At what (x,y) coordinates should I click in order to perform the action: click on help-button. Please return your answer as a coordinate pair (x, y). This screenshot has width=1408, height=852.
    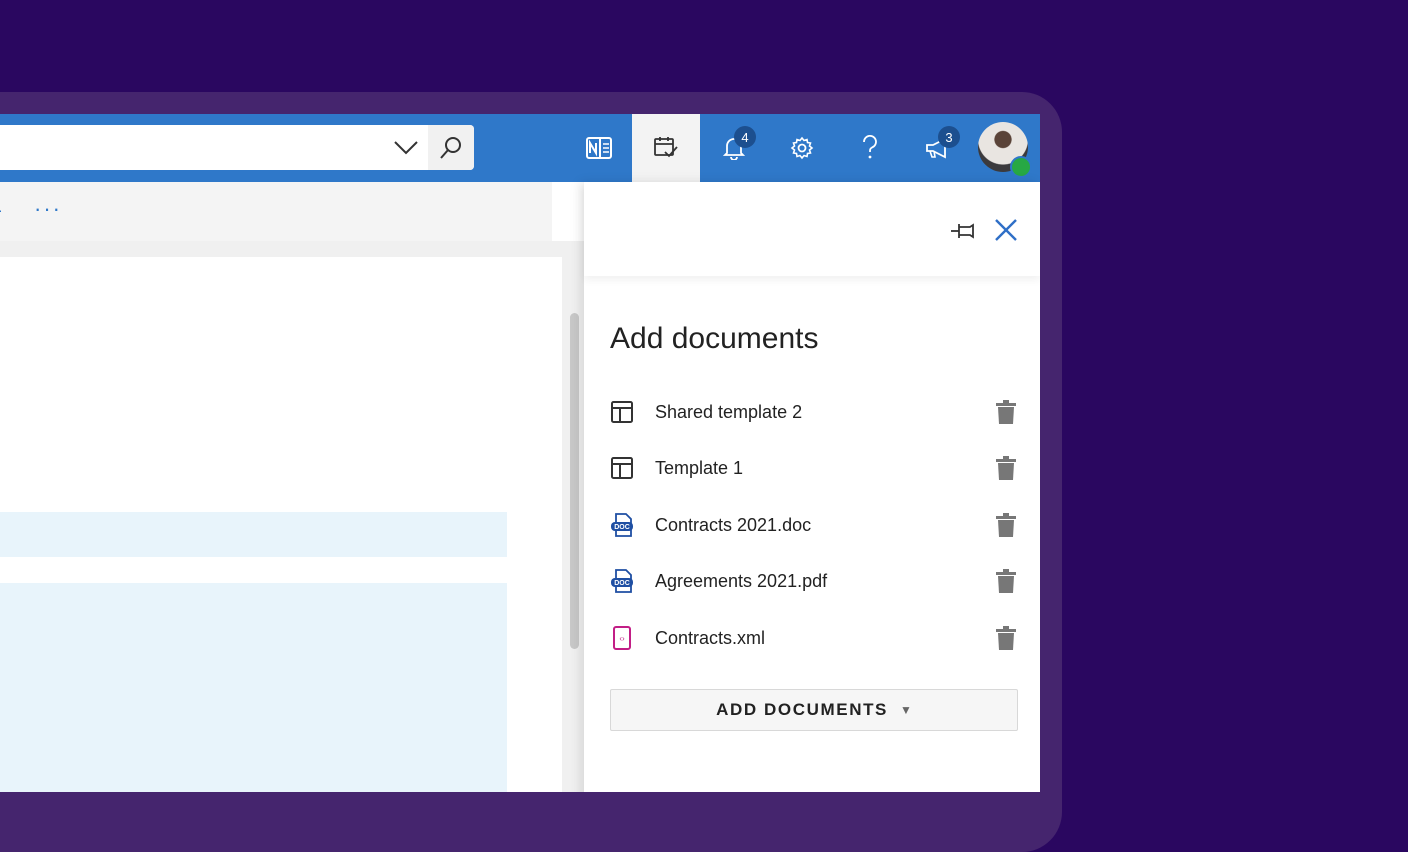
    Looking at the image, I should click on (870, 148).